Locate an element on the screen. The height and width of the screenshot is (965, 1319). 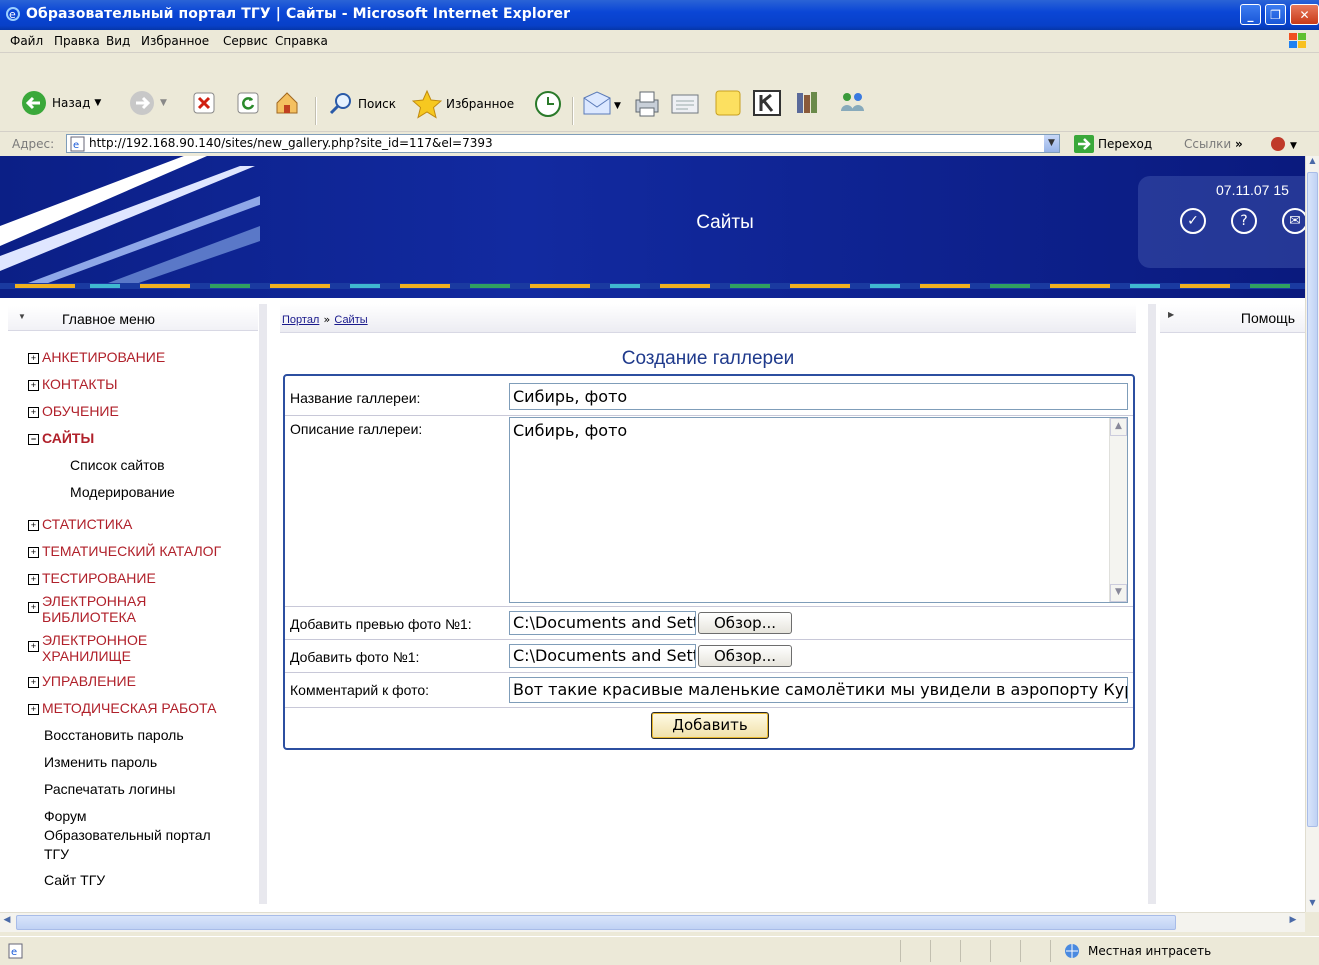
back-button: Назад ▼ is located at coordinates (60, 103).